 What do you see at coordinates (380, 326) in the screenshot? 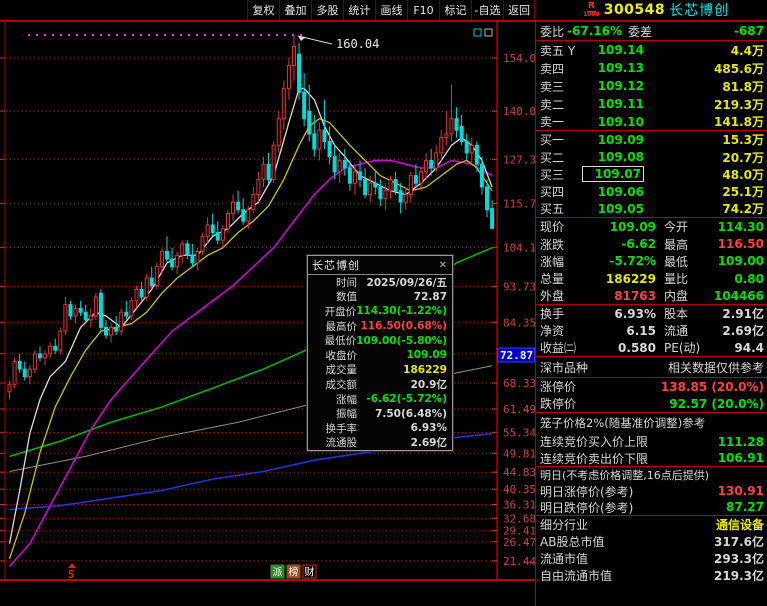
I see `tooltip-row: 最高价 116.50(0.68%)` at bounding box center [380, 326].